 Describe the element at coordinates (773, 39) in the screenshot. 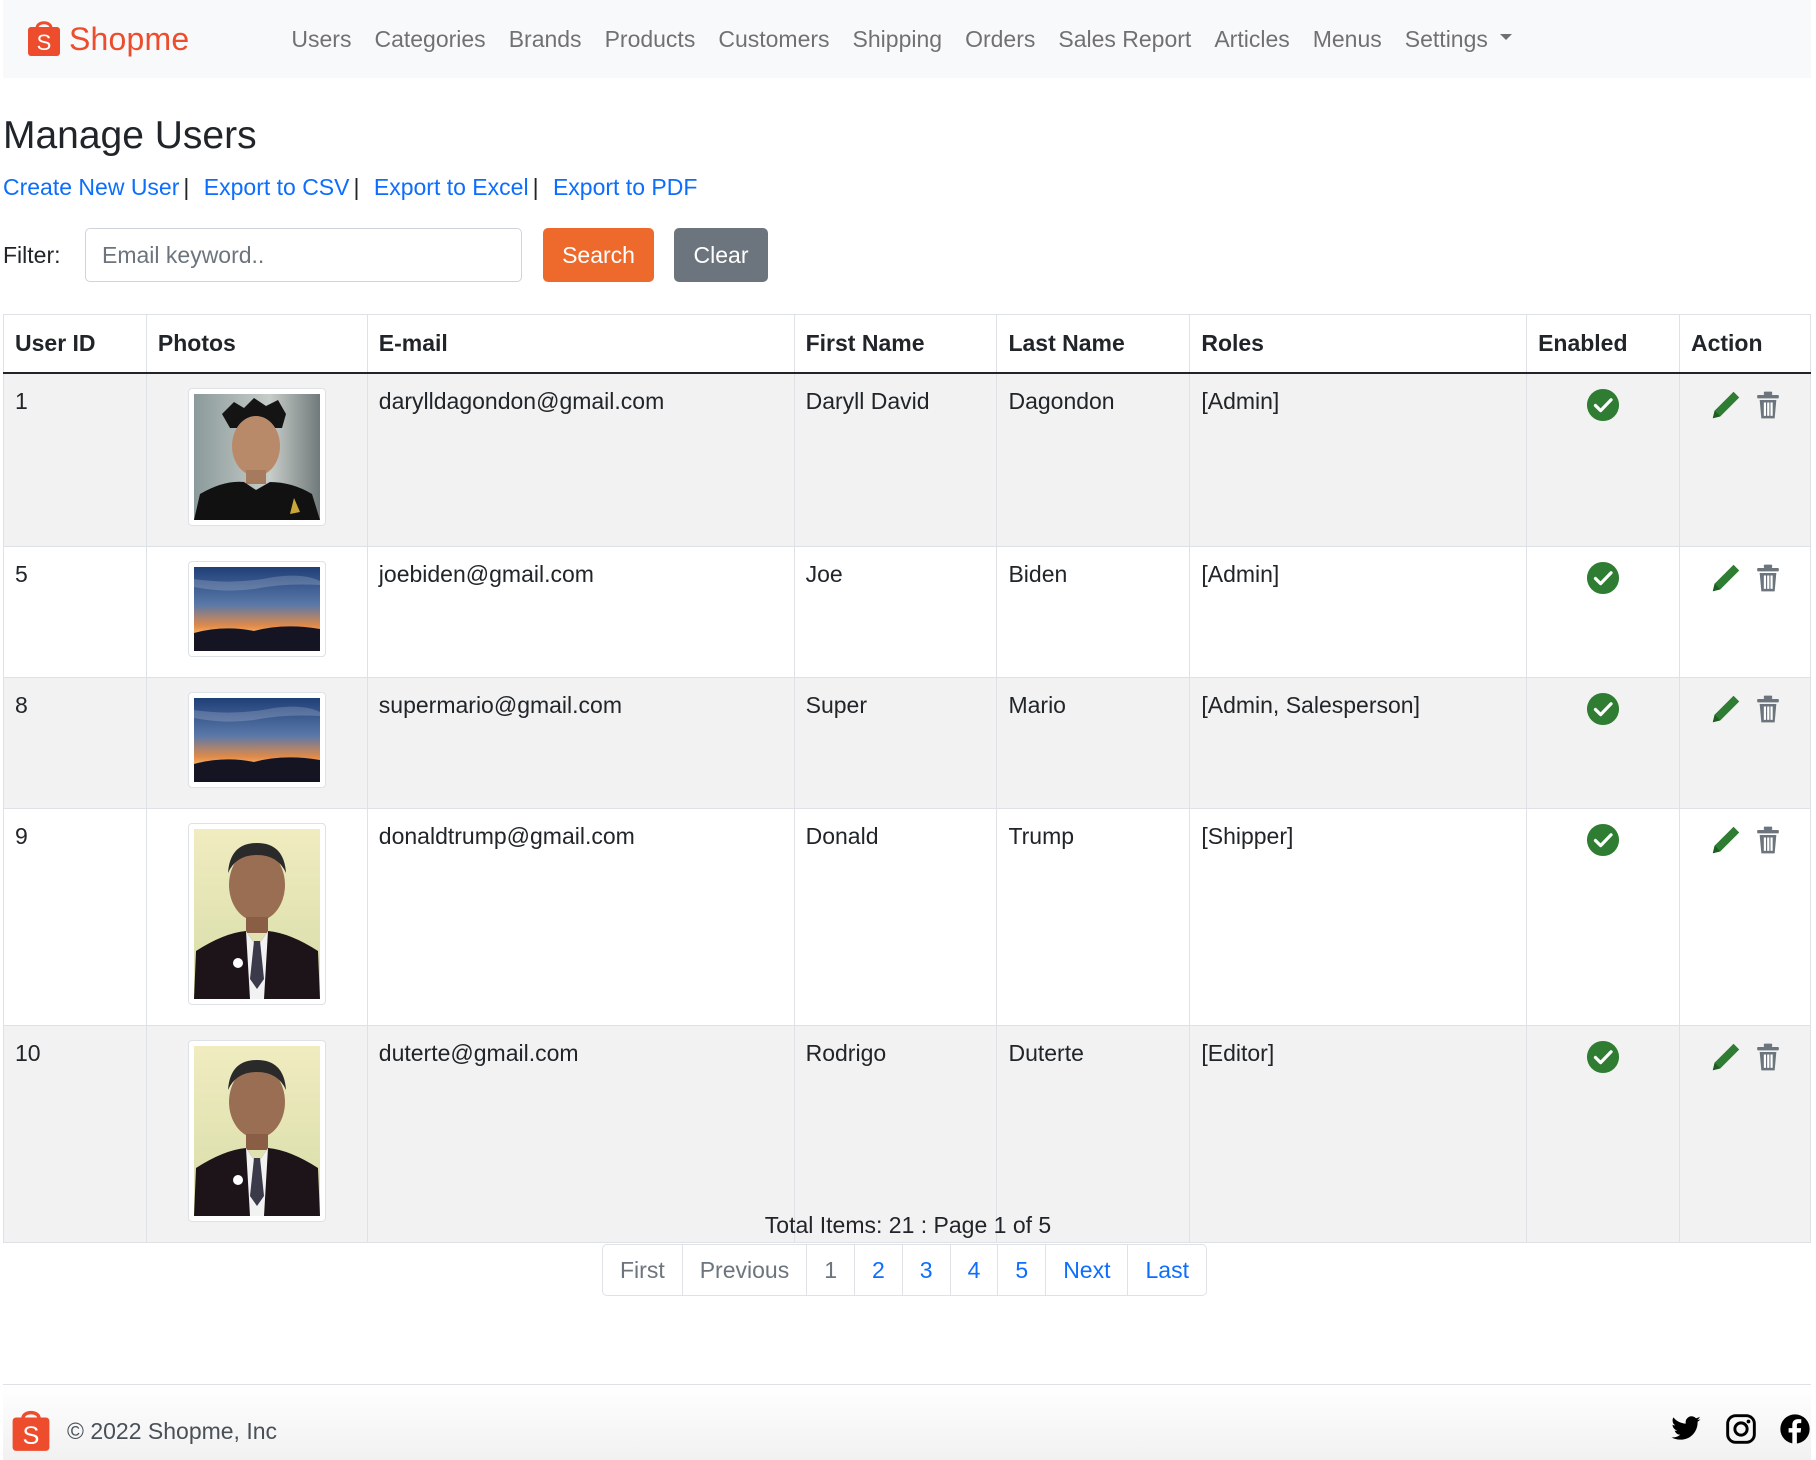

I see `nav-item-customers: Customers` at that location.